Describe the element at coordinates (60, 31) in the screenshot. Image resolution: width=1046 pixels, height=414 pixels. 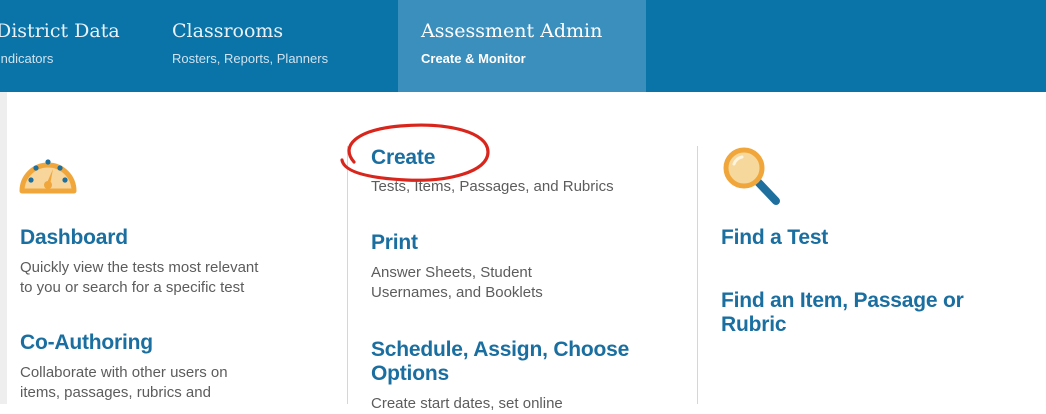
I see `tab-district-title: District Data` at that location.